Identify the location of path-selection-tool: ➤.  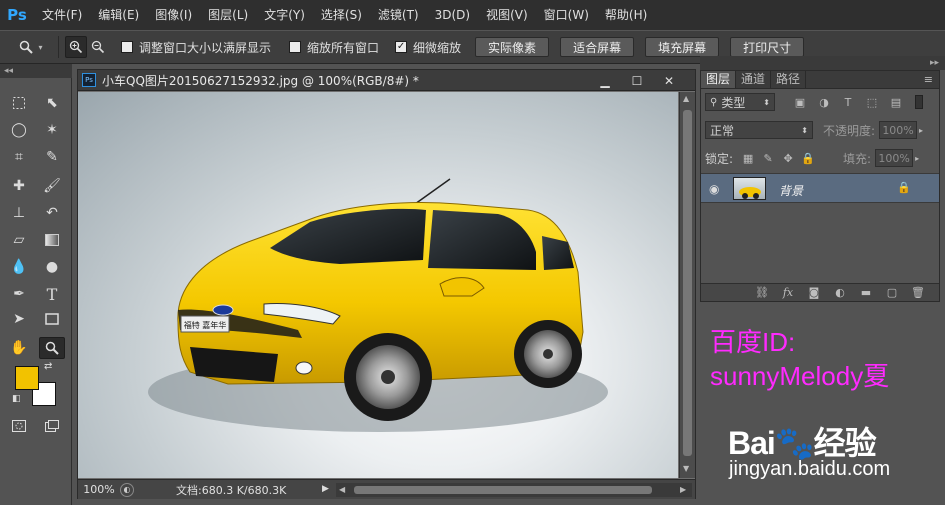
(19, 319).